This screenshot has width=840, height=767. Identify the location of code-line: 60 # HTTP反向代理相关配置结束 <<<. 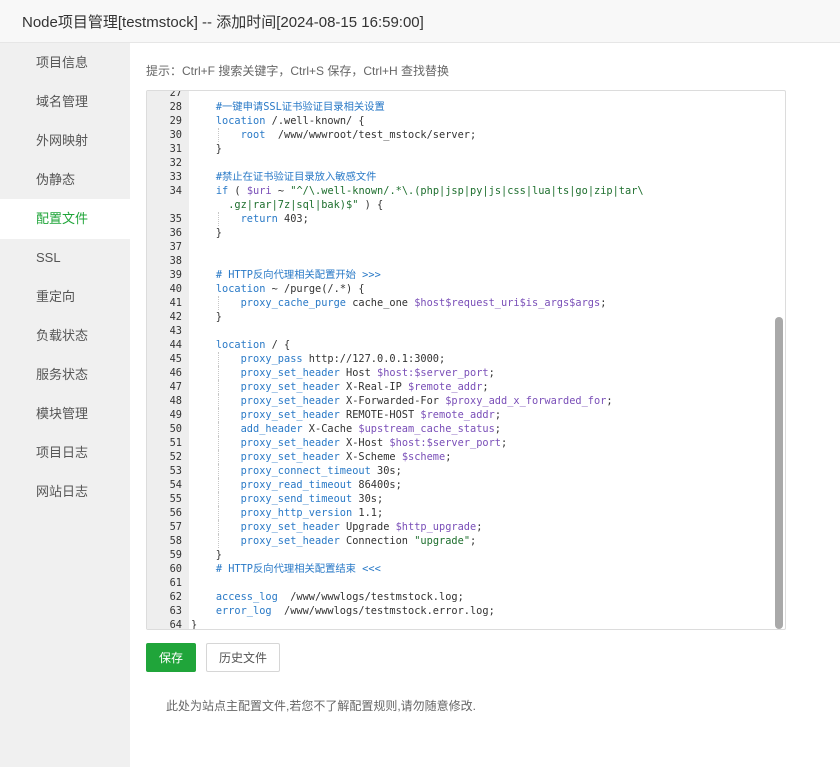
(466, 569).